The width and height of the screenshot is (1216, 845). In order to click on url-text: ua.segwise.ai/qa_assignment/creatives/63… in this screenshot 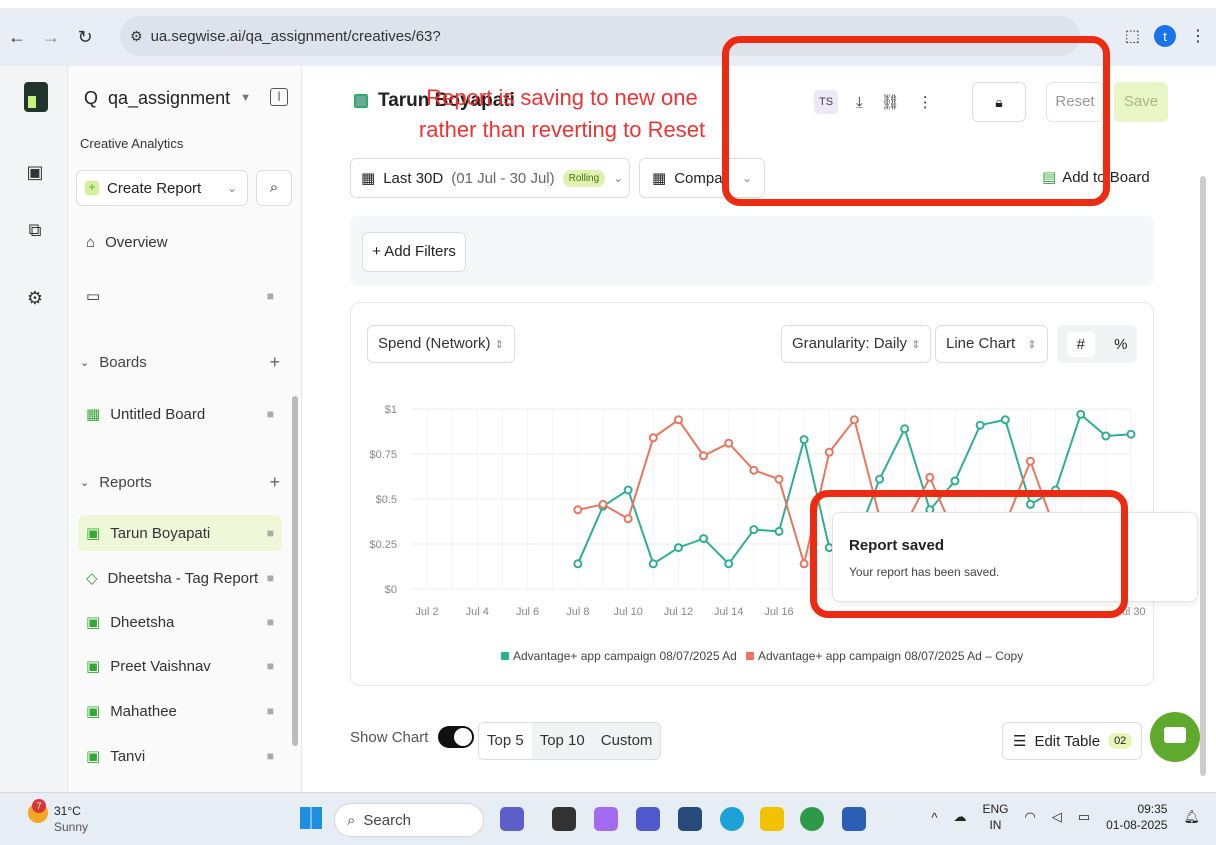, I will do `click(295, 36)`.